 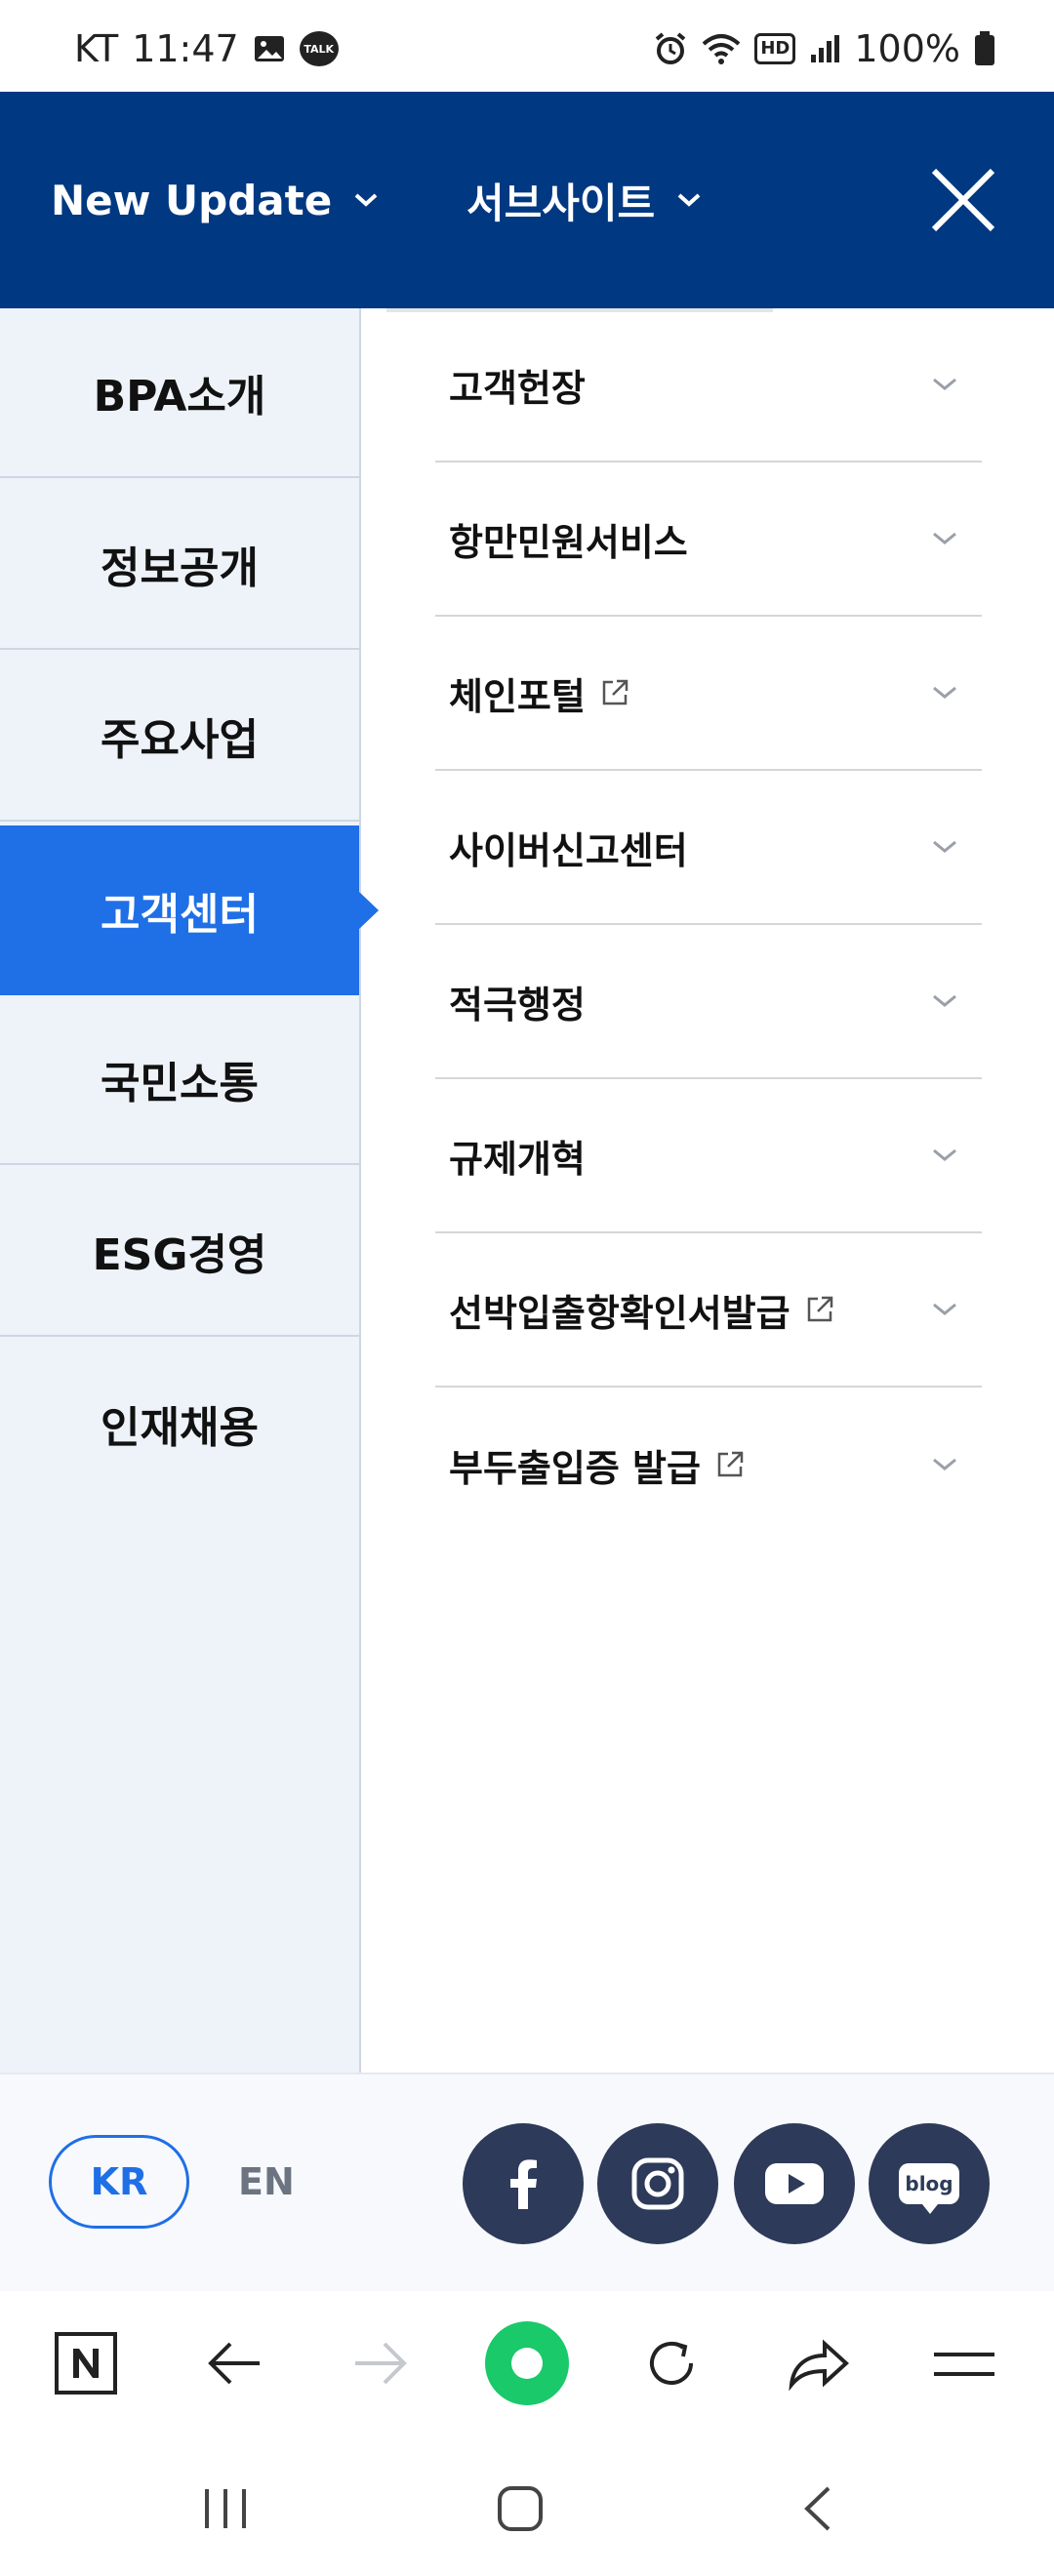 What do you see at coordinates (671, 48) in the screenshot?
I see `alarm-icon` at bounding box center [671, 48].